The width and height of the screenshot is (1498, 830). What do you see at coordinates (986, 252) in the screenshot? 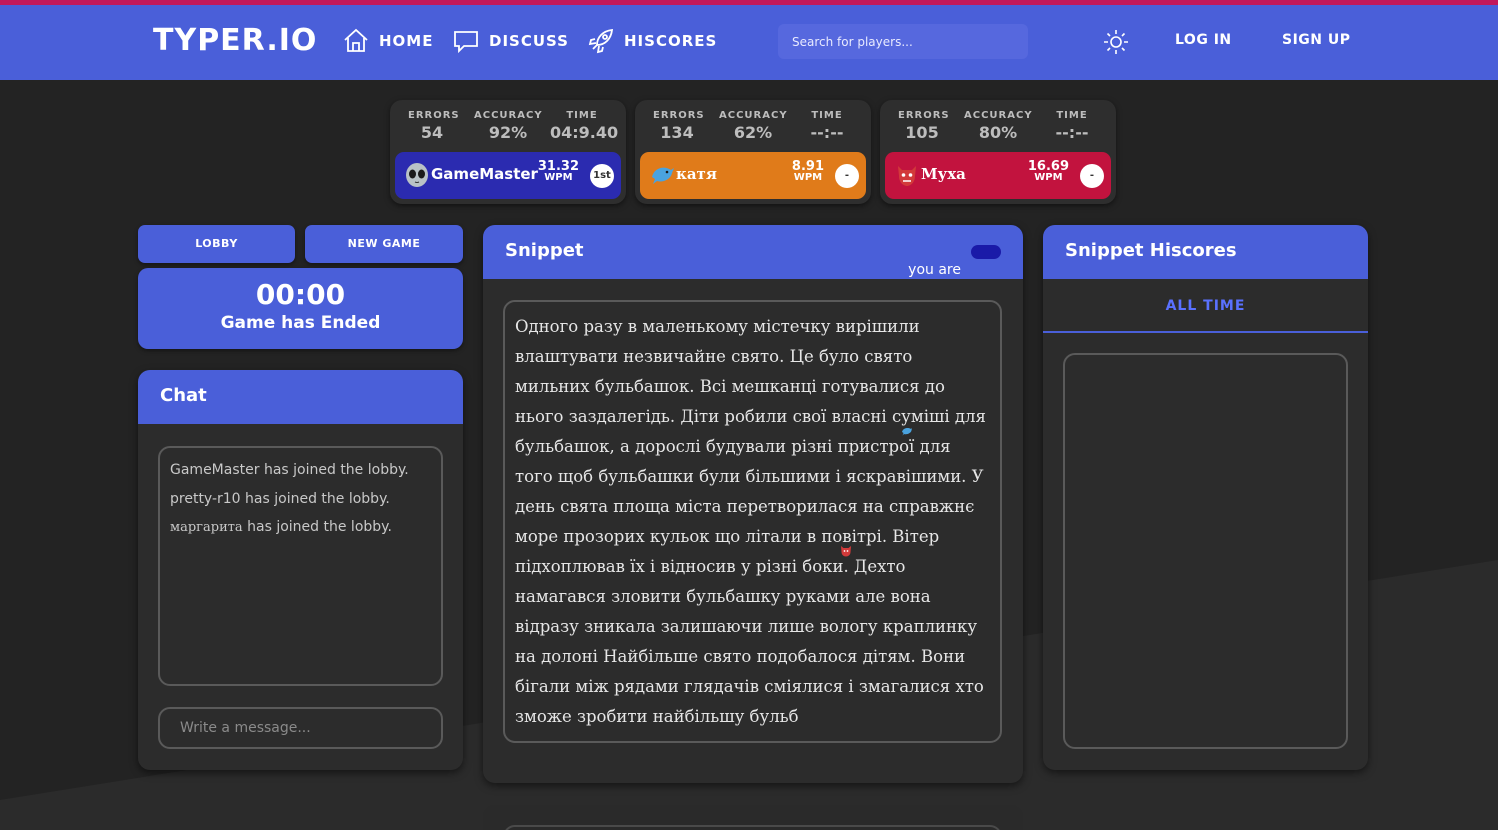
I see `player-color-swatch` at bounding box center [986, 252].